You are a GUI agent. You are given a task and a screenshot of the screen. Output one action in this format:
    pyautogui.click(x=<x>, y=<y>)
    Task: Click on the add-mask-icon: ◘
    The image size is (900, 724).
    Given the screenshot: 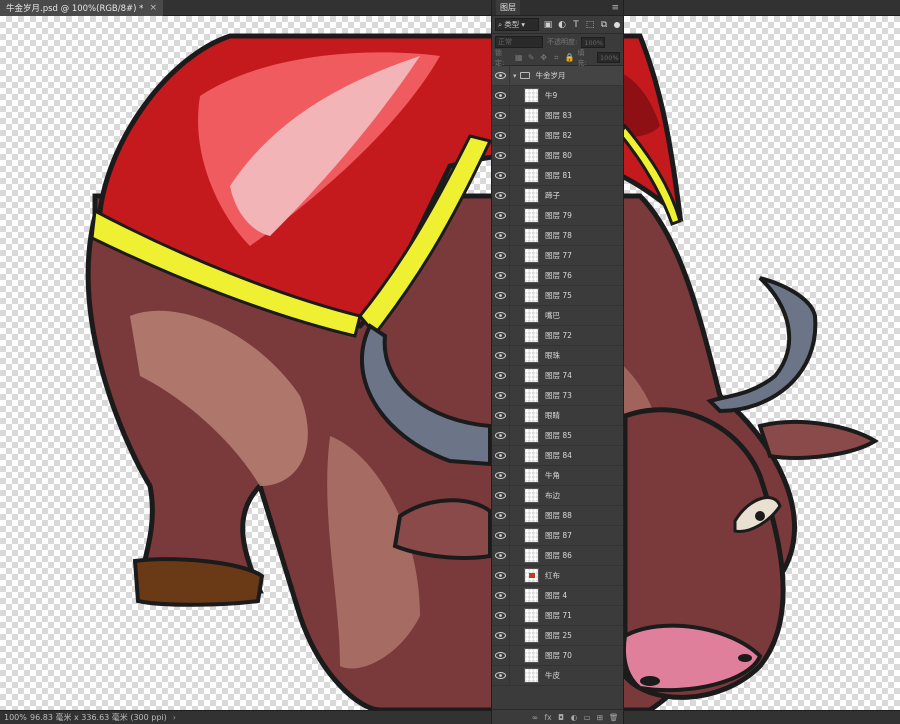 What is the action you would take?
    pyautogui.click(x=561, y=717)
    